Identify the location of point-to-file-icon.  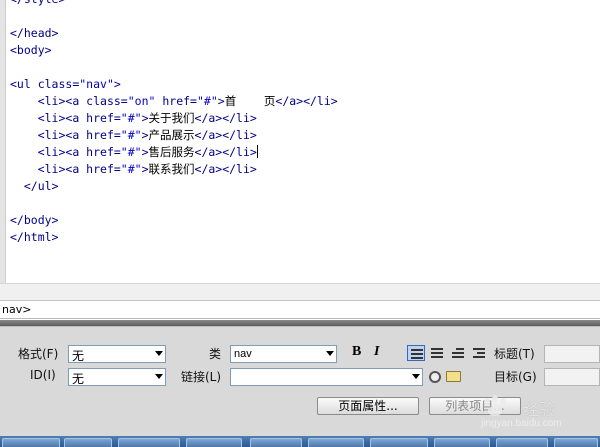
(435, 377).